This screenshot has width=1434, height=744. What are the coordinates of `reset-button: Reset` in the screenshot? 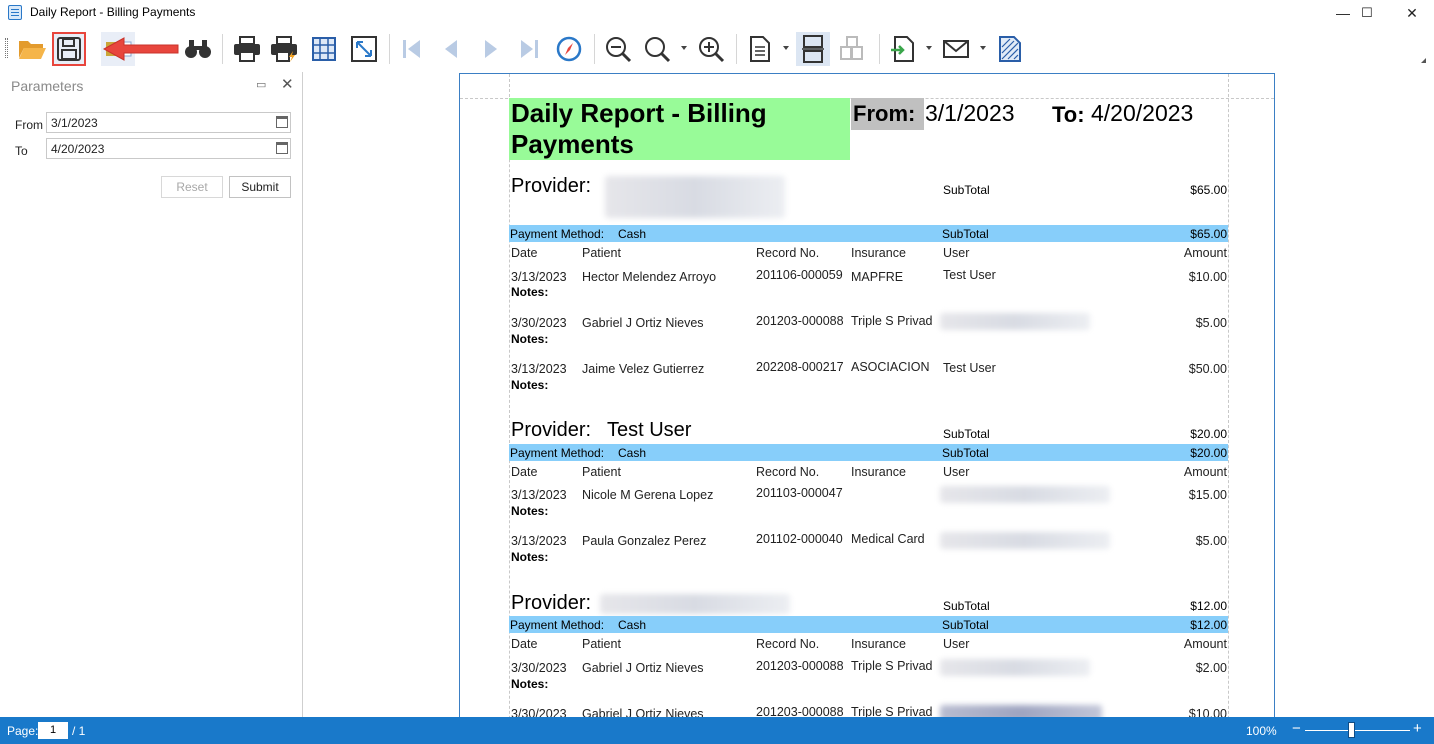 It's located at (192, 187).